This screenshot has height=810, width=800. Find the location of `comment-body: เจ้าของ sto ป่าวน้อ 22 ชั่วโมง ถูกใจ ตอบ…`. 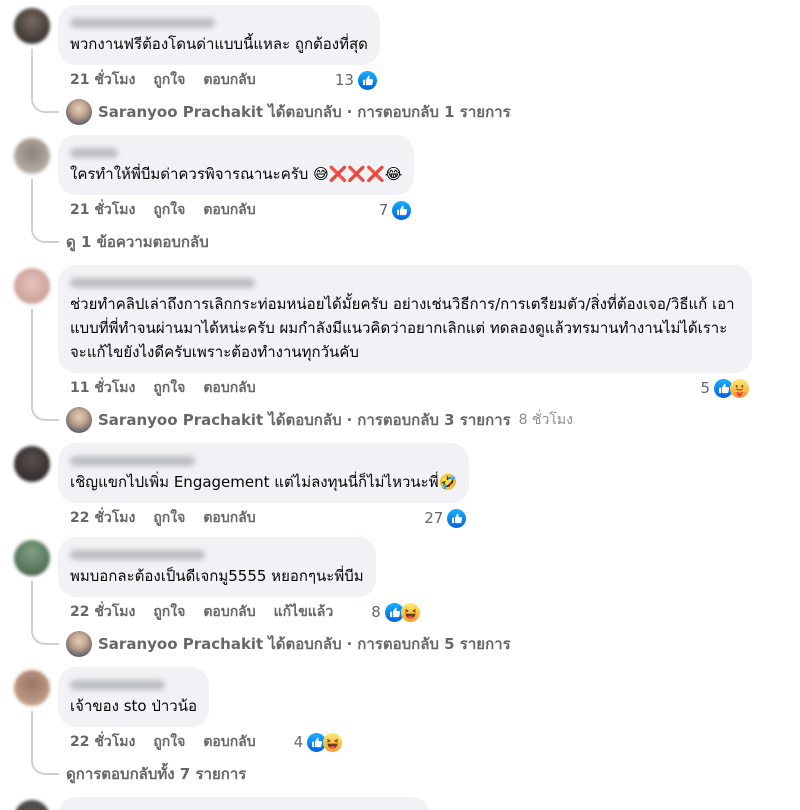

comment-body: เจ้าของ sto ป่าวน้อ 22 ชั่วโมง ถูกใจ ตอบ… is located at coordinates (201, 709).